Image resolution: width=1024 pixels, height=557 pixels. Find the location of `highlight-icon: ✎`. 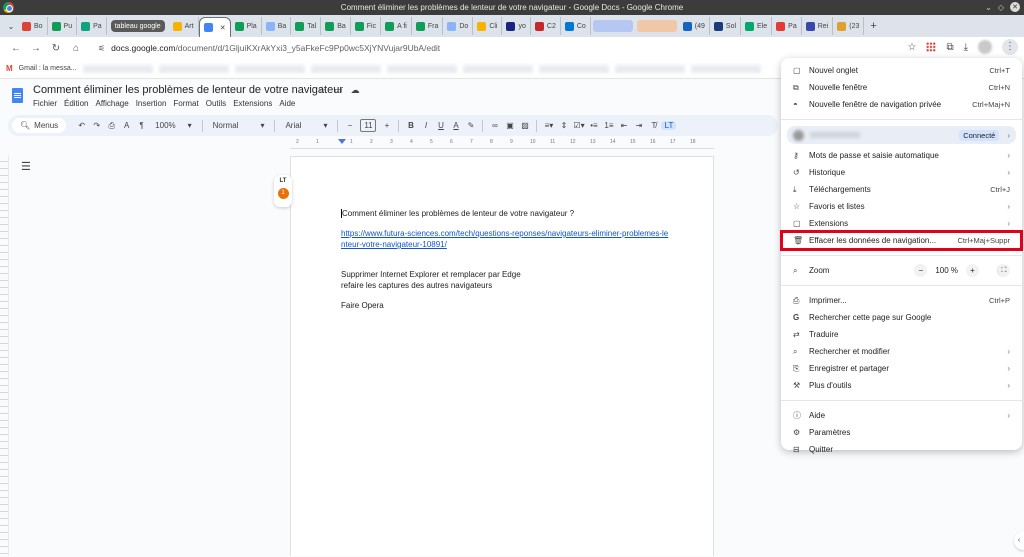

highlight-icon: ✎ is located at coordinates (470, 125).